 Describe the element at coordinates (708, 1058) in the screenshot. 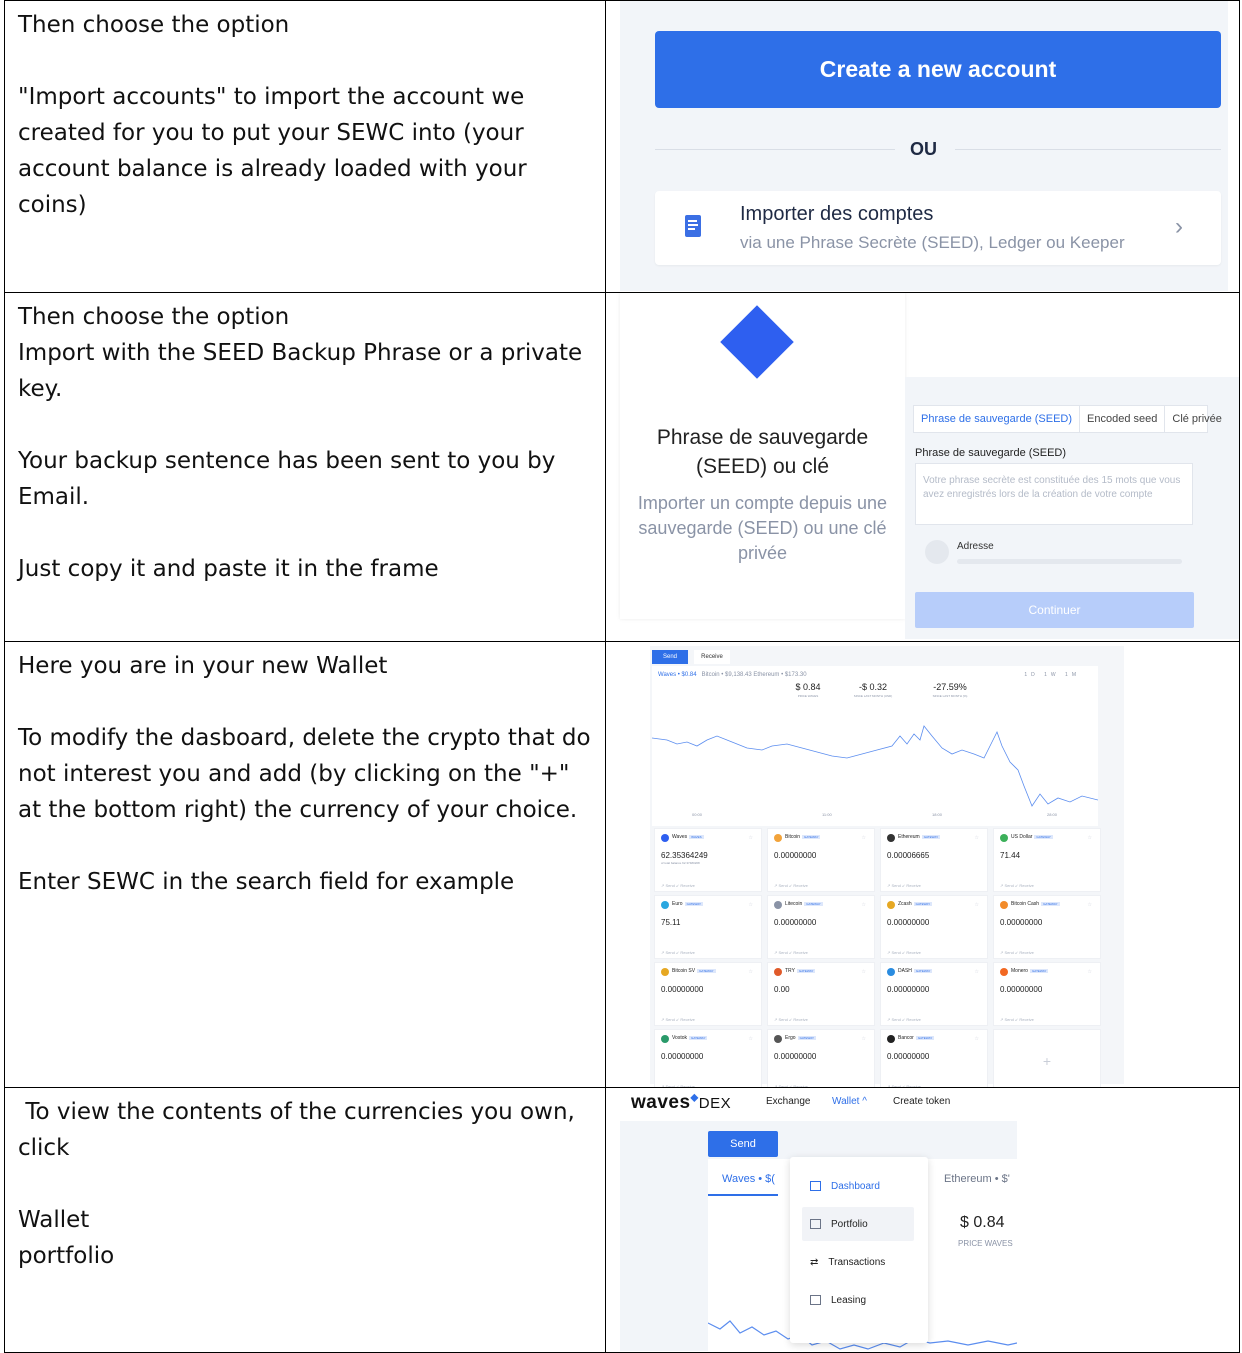

I see `asset-card: Vostok GATEWAY ☆ 0.00000000 ↗ Send ↙ Receive` at that location.